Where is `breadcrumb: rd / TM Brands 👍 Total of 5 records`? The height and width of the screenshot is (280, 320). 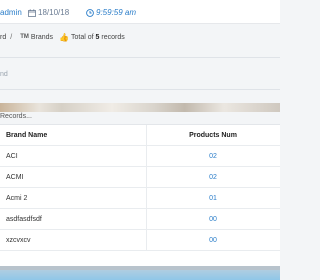 breadcrumb: rd / TM Brands 👍 Total of 5 records is located at coordinates (62, 37).